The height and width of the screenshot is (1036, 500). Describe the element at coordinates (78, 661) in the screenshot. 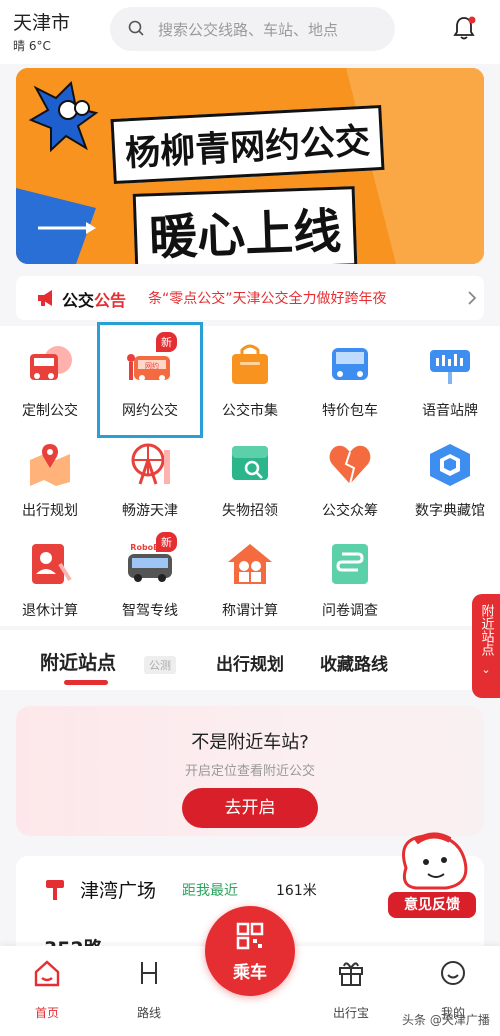

I see `tab-nearby-stations: 附近站点` at that location.